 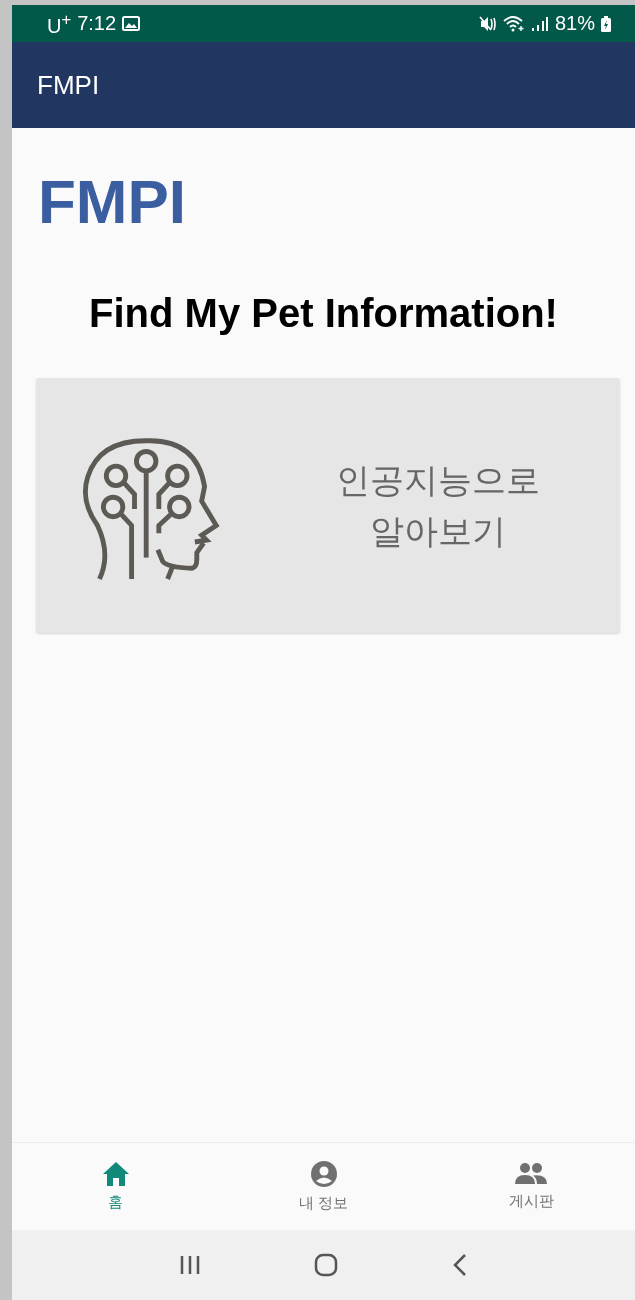 I want to click on back-icon, so click(x=460, y=1265).